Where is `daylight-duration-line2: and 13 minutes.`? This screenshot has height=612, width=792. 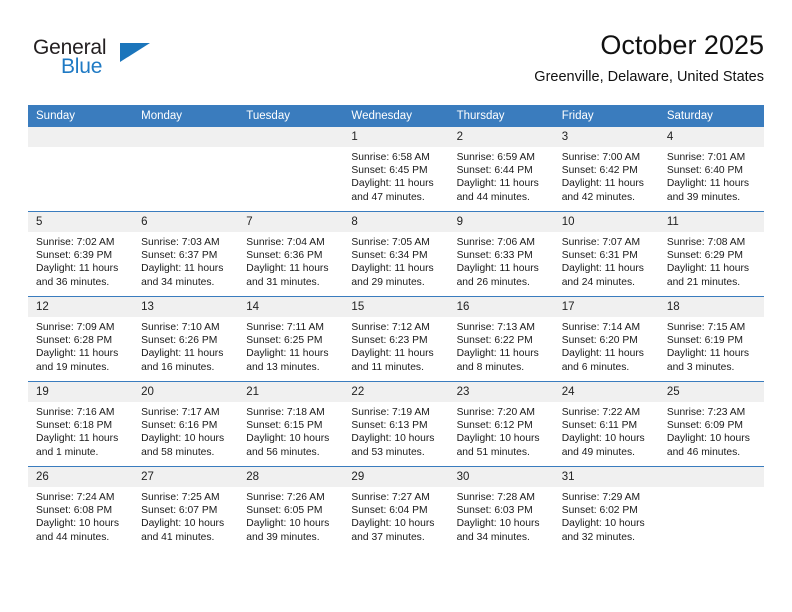 daylight-duration-line2: and 13 minutes. is located at coordinates (283, 367).